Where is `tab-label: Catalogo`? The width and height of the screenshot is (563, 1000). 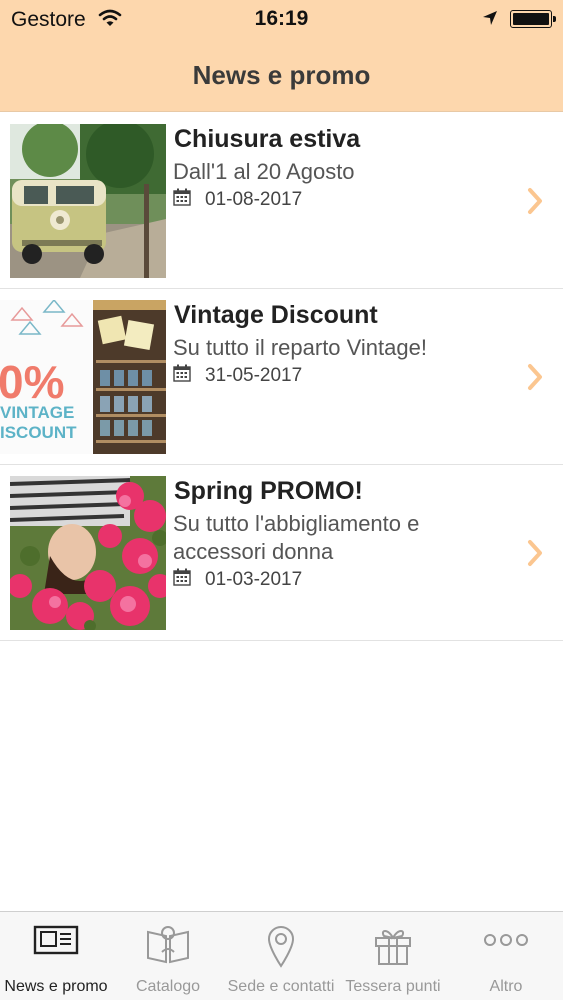 tab-label: Catalogo is located at coordinates (168, 986).